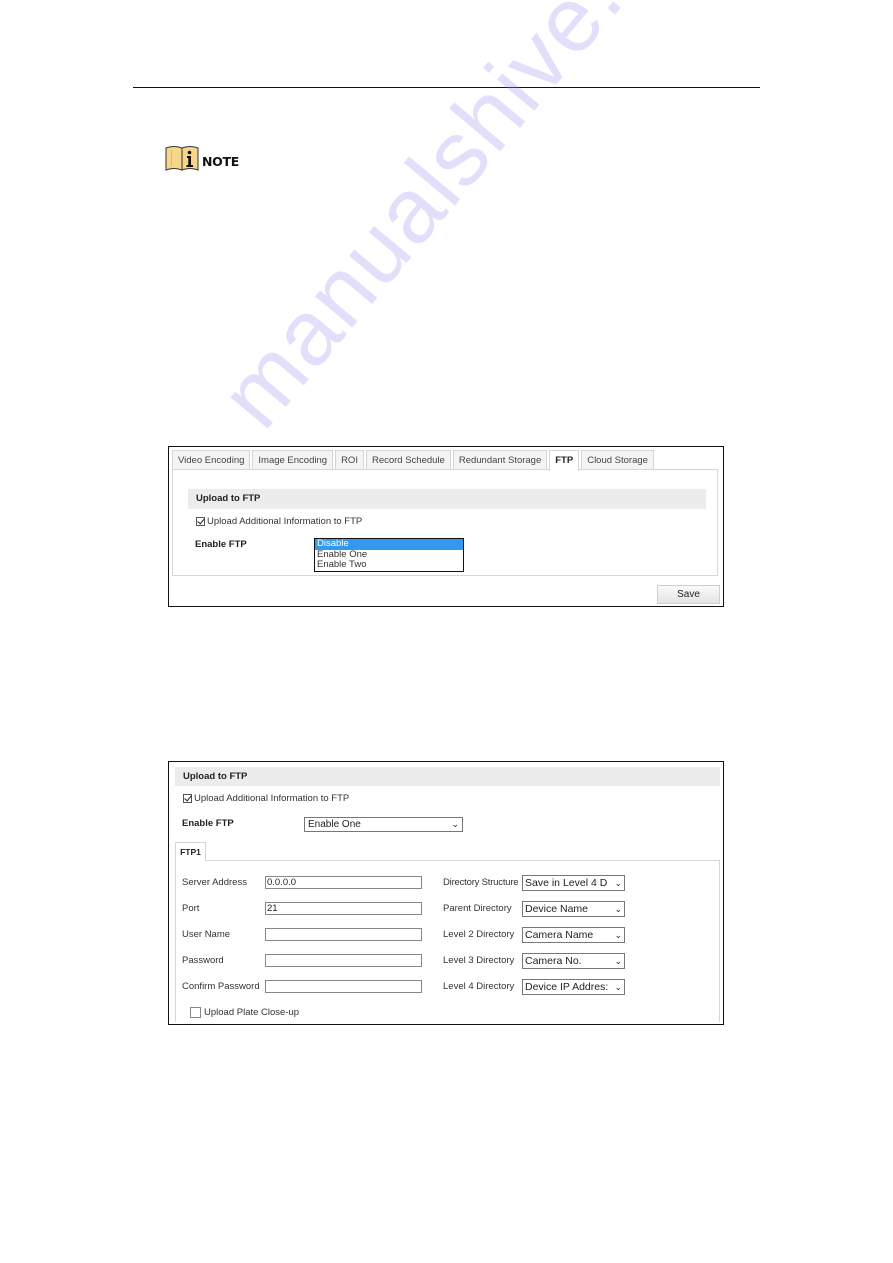 This screenshot has height=1263, width=893. I want to click on tab-cloud-storage: Cloud Storage, so click(617, 459).